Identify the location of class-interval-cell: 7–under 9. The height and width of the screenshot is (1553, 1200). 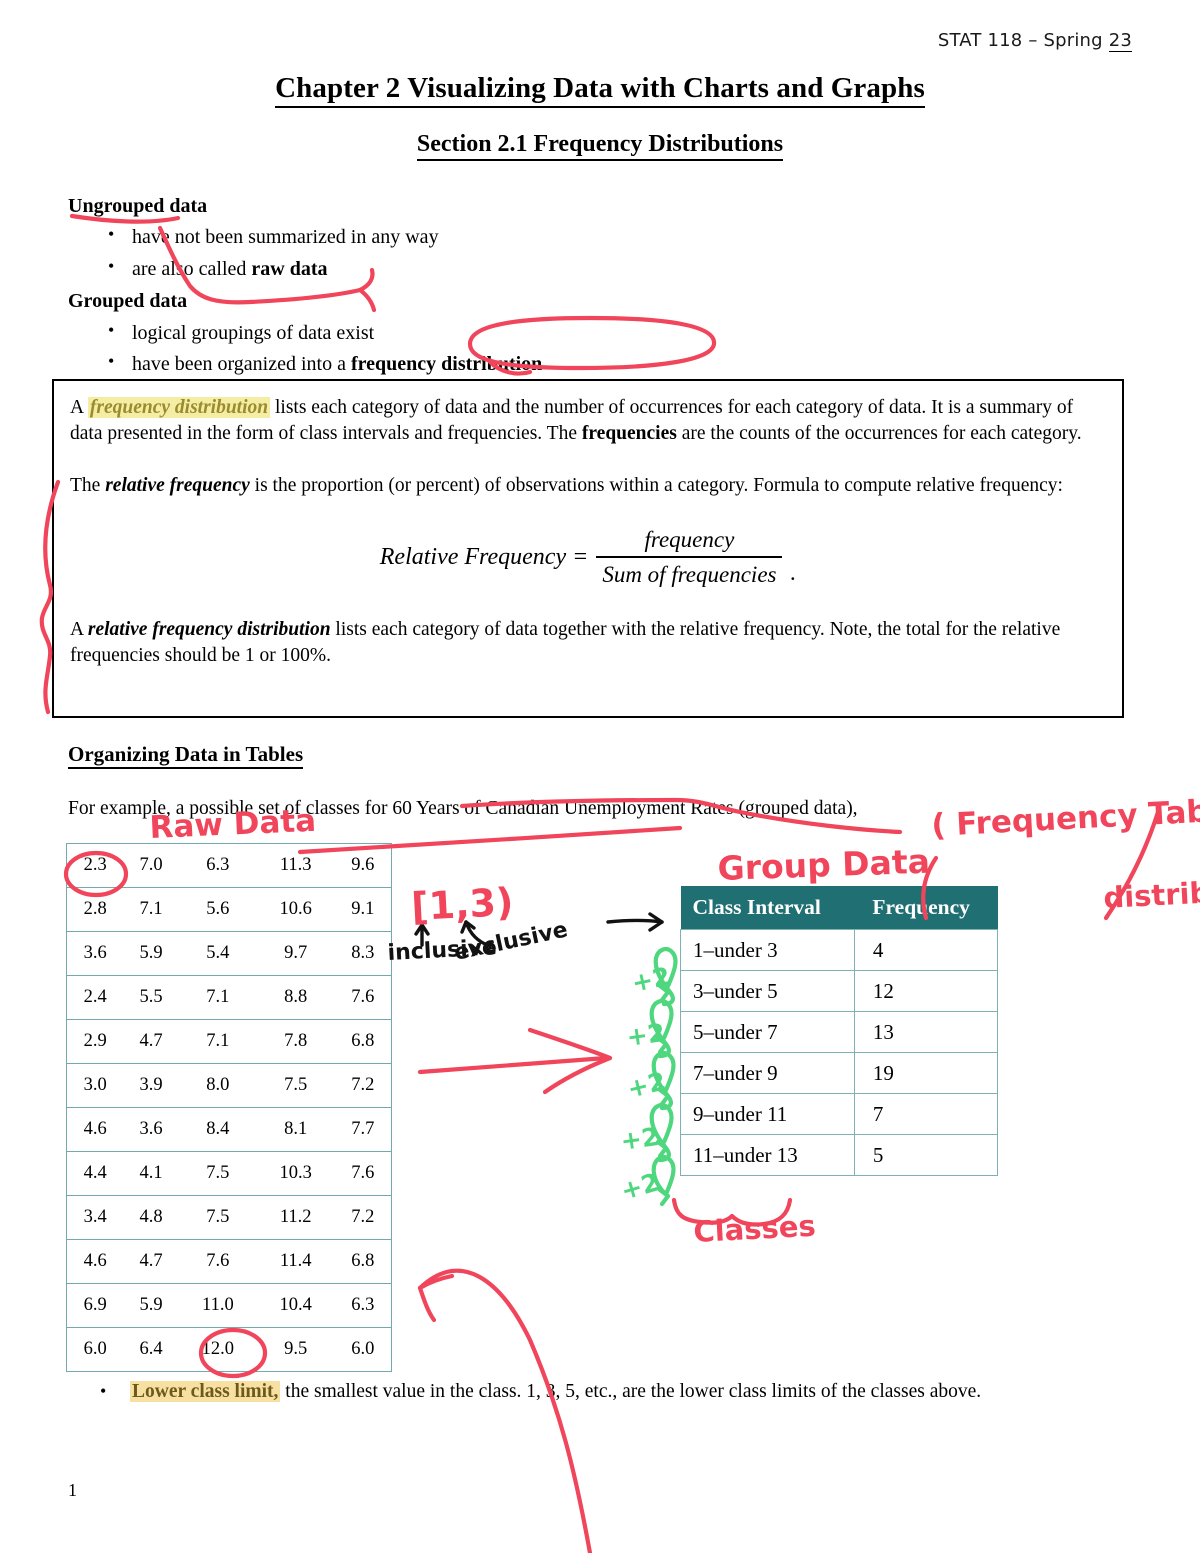
(767, 1073).